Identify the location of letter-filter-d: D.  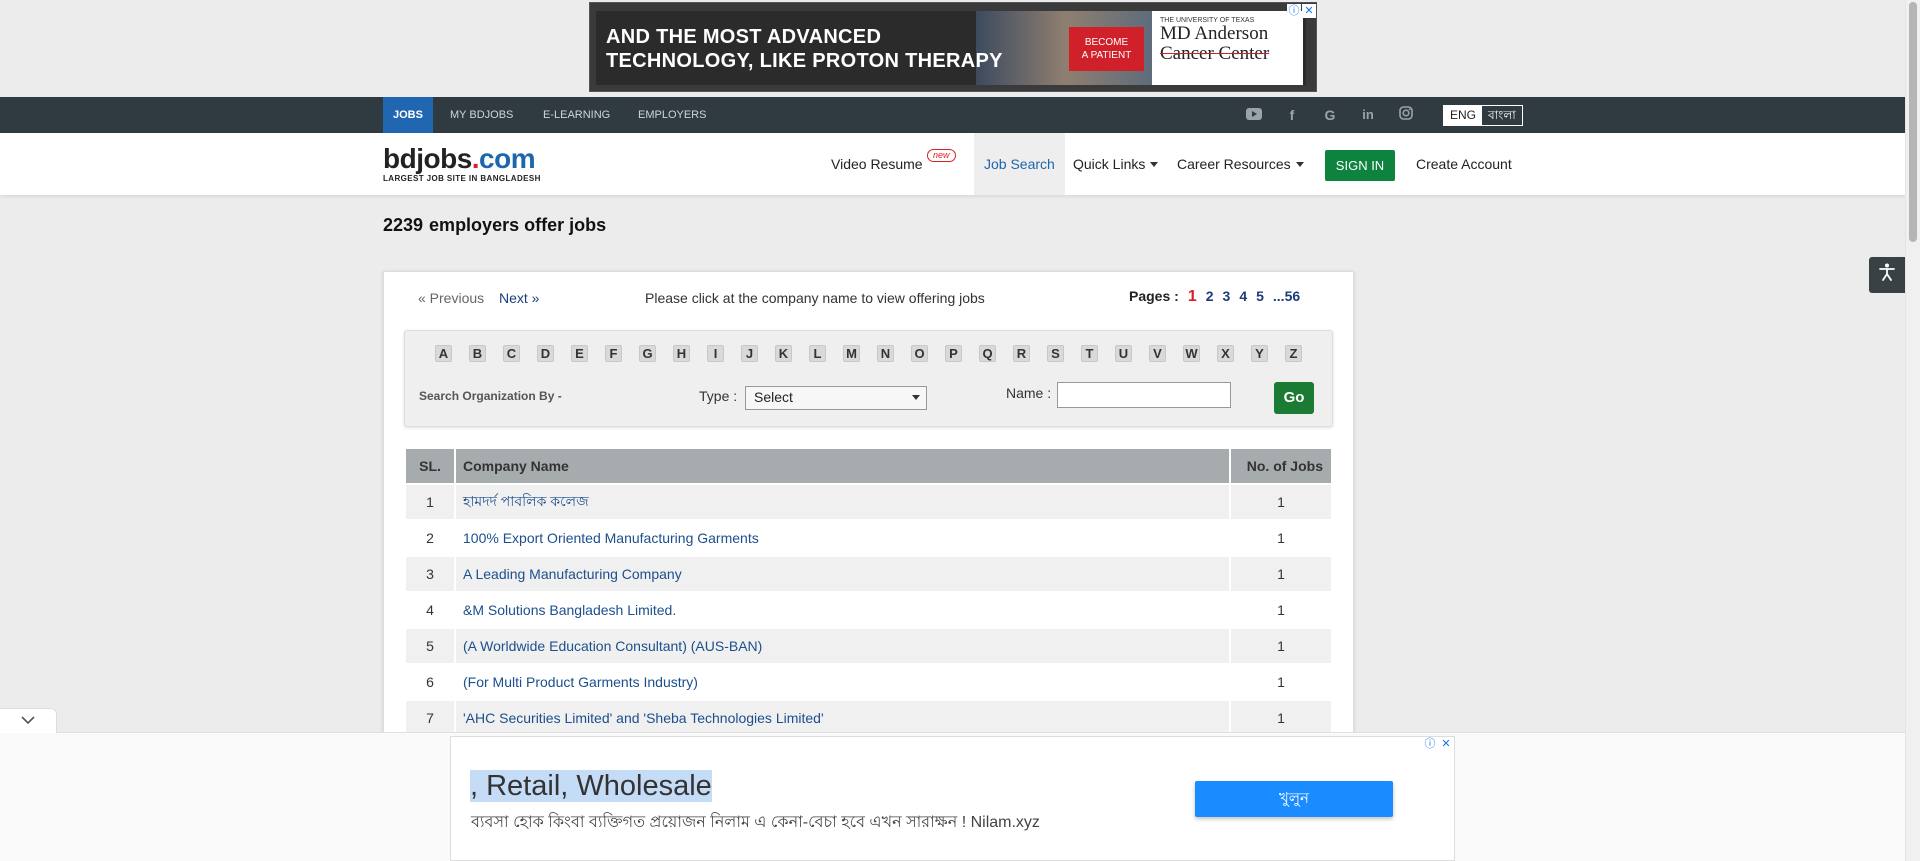
(545, 353).